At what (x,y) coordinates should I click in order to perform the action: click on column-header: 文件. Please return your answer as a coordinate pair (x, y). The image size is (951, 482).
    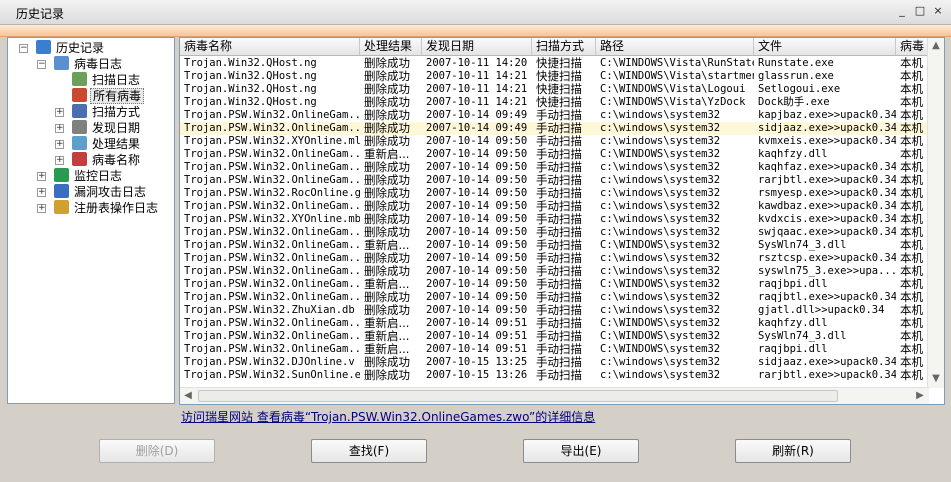
    Looking at the image, I should click on (825, 46).